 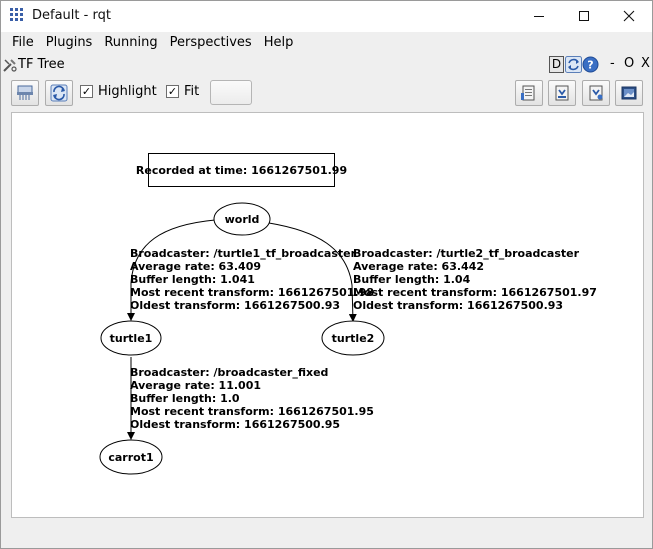 I want to click on help-icon: ?, so click(x=590, y=64).